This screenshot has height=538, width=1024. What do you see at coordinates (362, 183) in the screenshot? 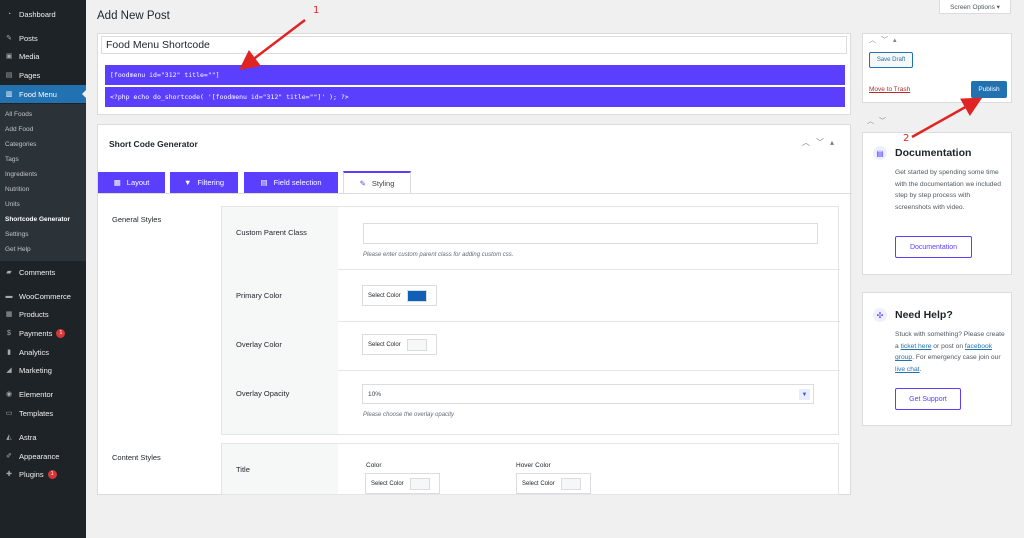
I see `brush-icon: ✎` at bounding box center [362, 183].